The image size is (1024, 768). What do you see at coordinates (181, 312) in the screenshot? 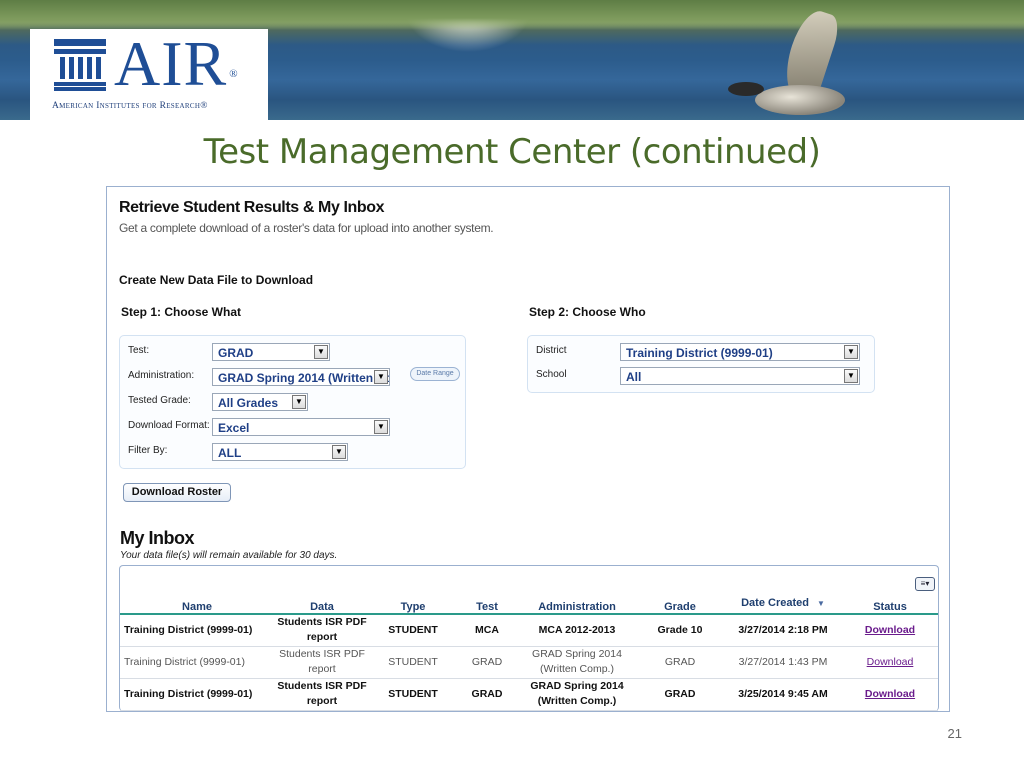
I see `step1-label: Step 1: Choose What` at bounding box center [181, 312].